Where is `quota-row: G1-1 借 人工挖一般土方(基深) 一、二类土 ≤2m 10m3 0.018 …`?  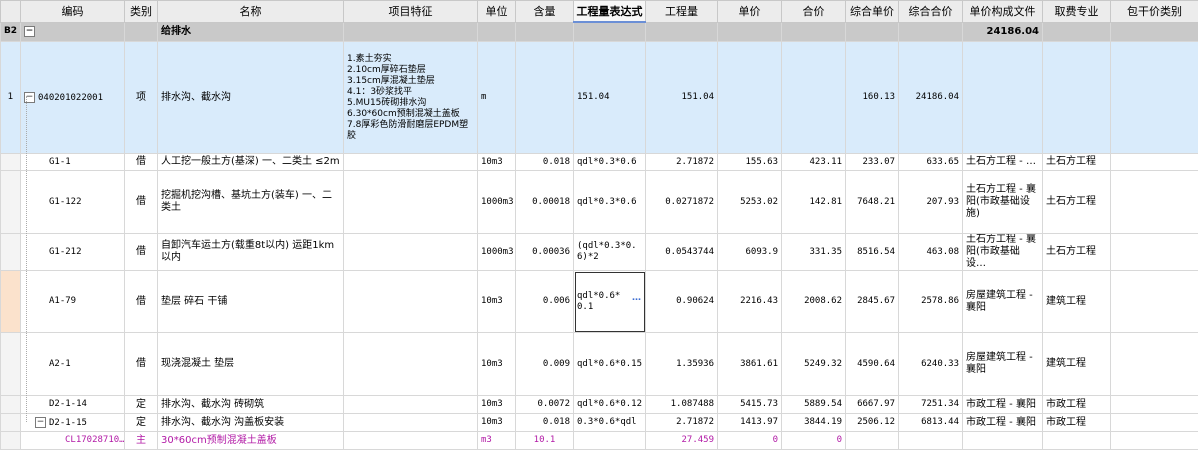
quota-row: G1-1 借 人工挖一般土方(基深) 一、二类土 ≤2m 10m3 0.018 … is located at coordinates (599, 162).